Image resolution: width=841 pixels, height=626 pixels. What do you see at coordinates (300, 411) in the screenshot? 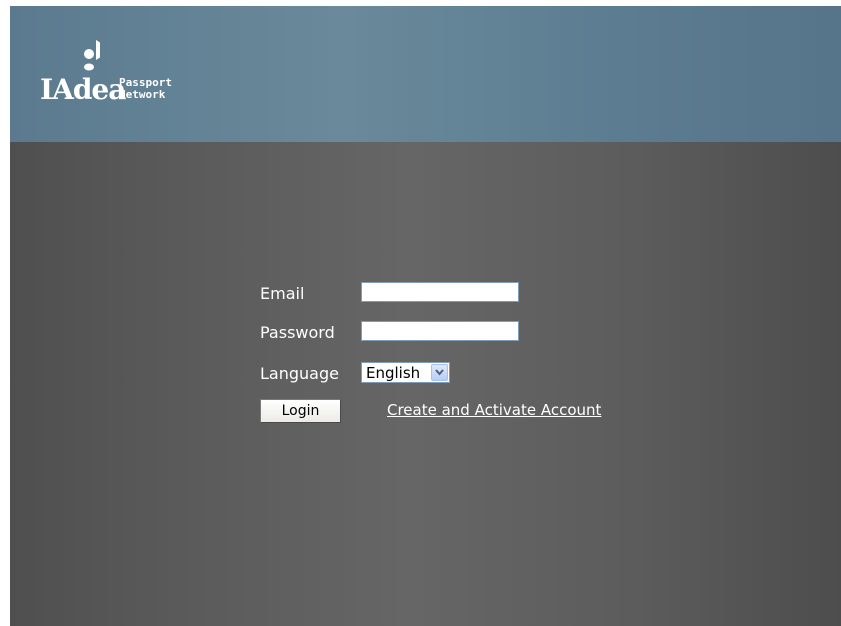
I see `login-button: Login` at bounding box center [300, 411].